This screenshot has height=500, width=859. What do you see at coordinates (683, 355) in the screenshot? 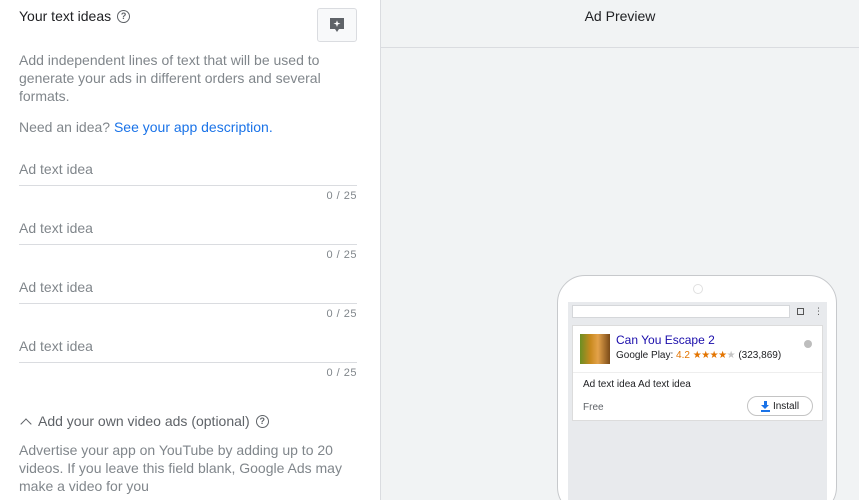
I see `rating-value: 4.2` at bounding box center [683, 355].